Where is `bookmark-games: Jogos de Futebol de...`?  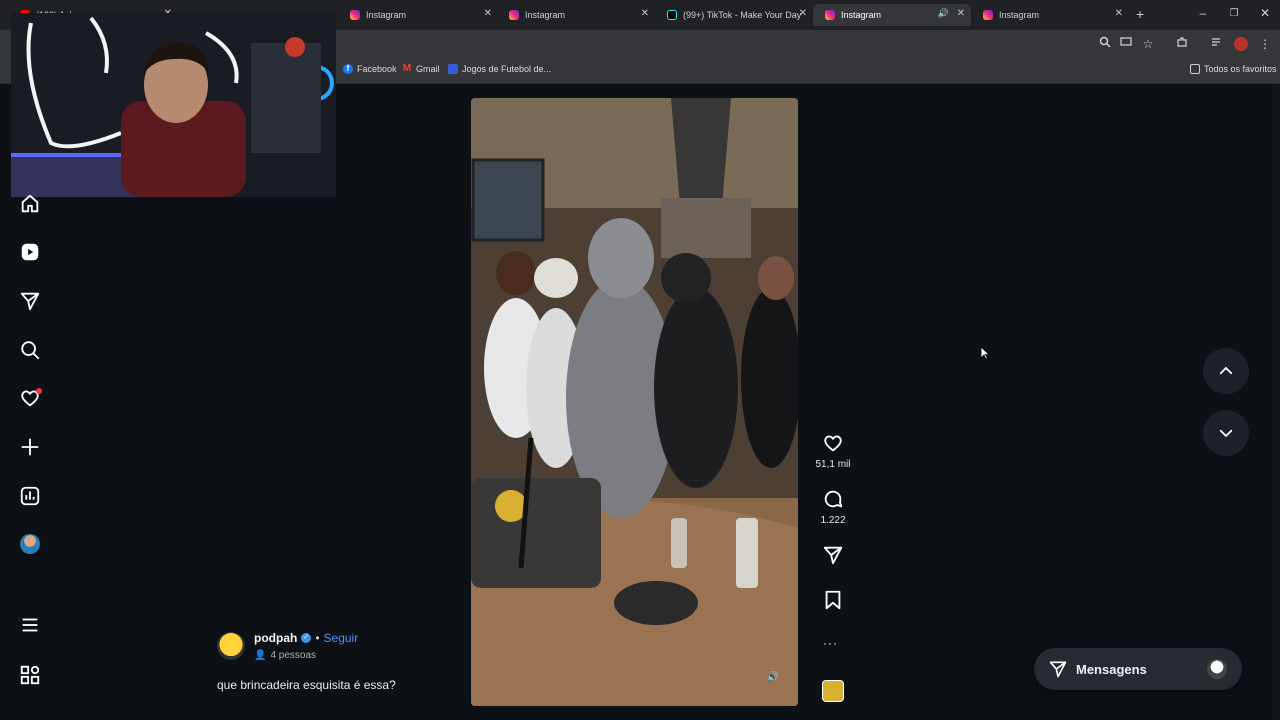 bookmark-games: Jogos de Futebol de... is located at coordinates (499, 69).